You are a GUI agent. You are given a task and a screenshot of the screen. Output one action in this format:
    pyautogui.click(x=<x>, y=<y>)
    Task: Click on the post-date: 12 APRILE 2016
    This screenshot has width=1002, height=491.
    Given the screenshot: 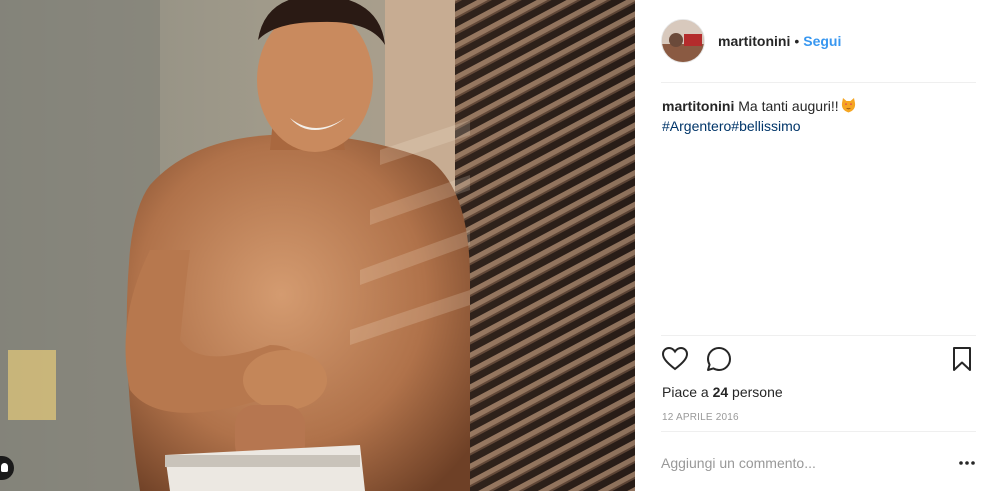 What is the action you would take?
    pyautogui.click(x=700, y=417)
    